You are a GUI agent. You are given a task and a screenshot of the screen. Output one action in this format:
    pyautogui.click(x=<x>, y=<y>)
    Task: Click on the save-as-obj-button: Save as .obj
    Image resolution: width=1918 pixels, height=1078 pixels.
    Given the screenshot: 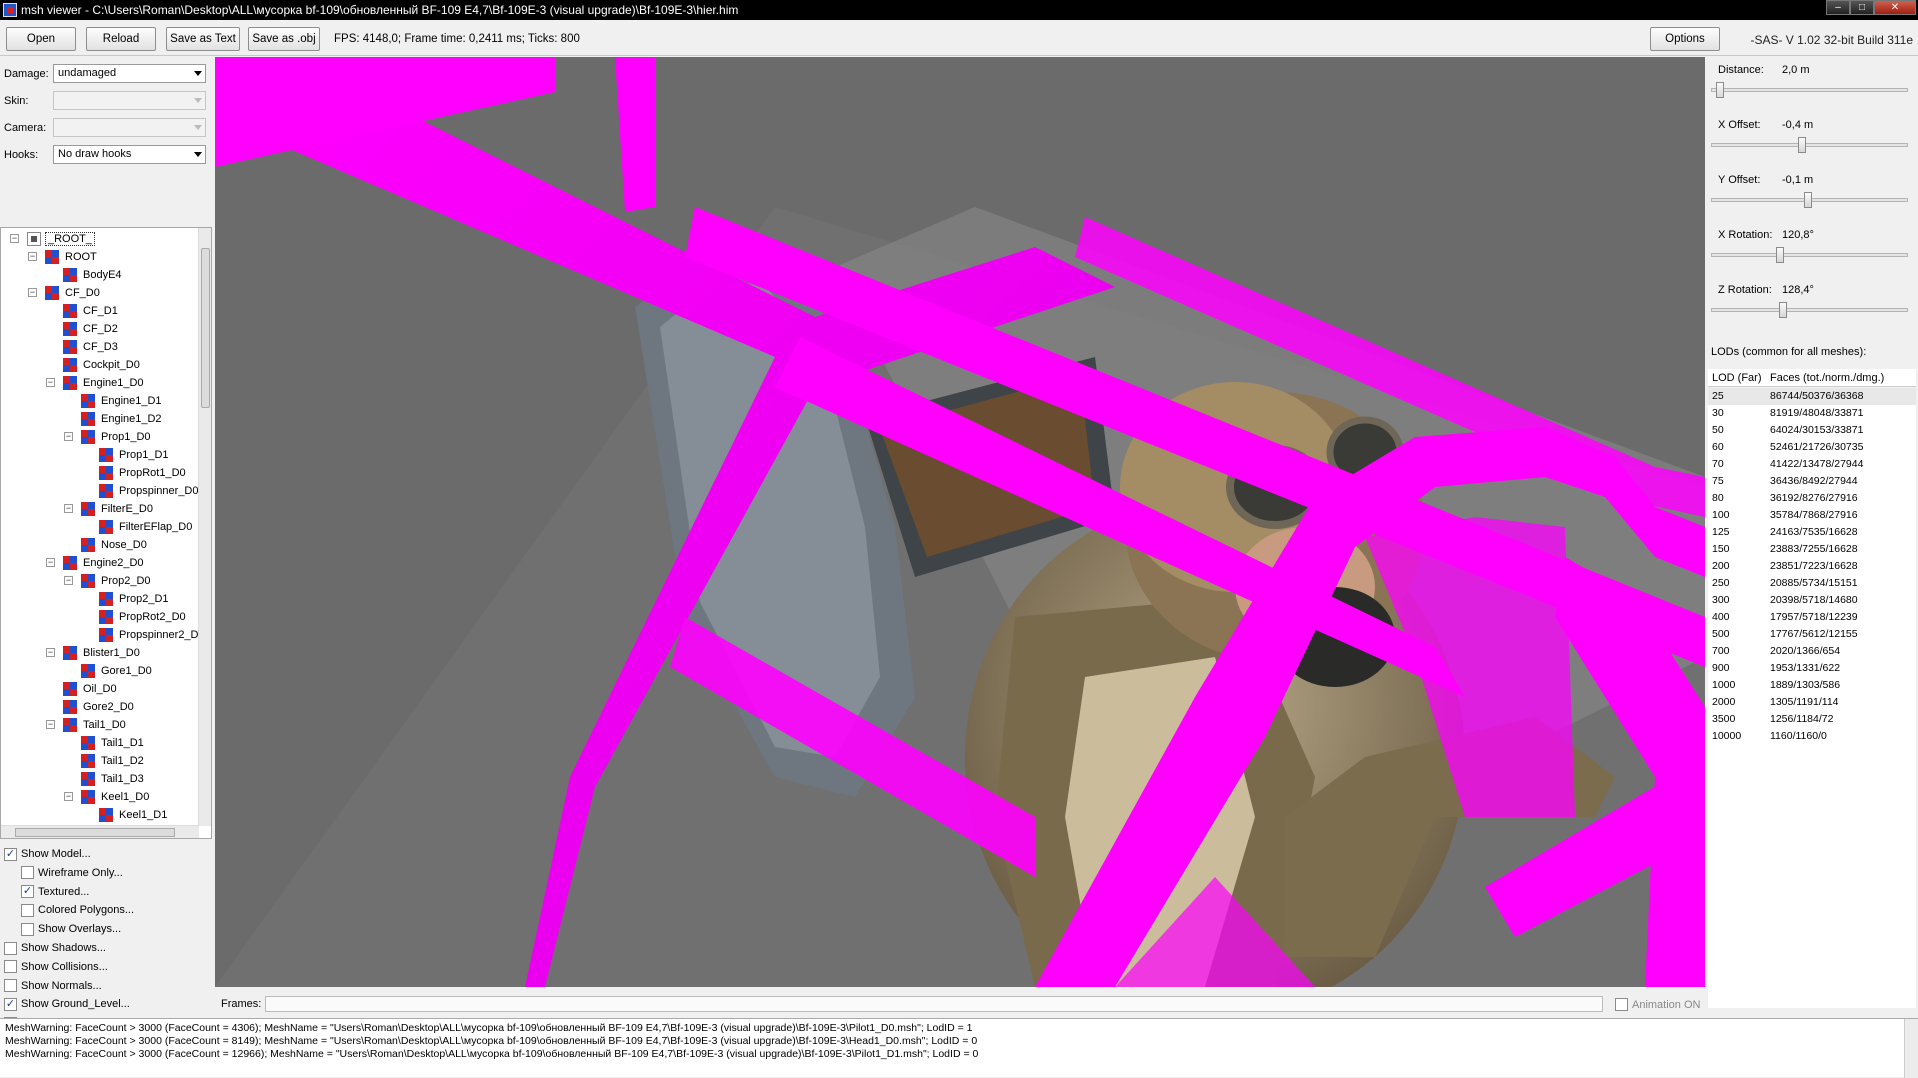 What is the action you would take?
    pyautogui.click(x=284, y=39)
    